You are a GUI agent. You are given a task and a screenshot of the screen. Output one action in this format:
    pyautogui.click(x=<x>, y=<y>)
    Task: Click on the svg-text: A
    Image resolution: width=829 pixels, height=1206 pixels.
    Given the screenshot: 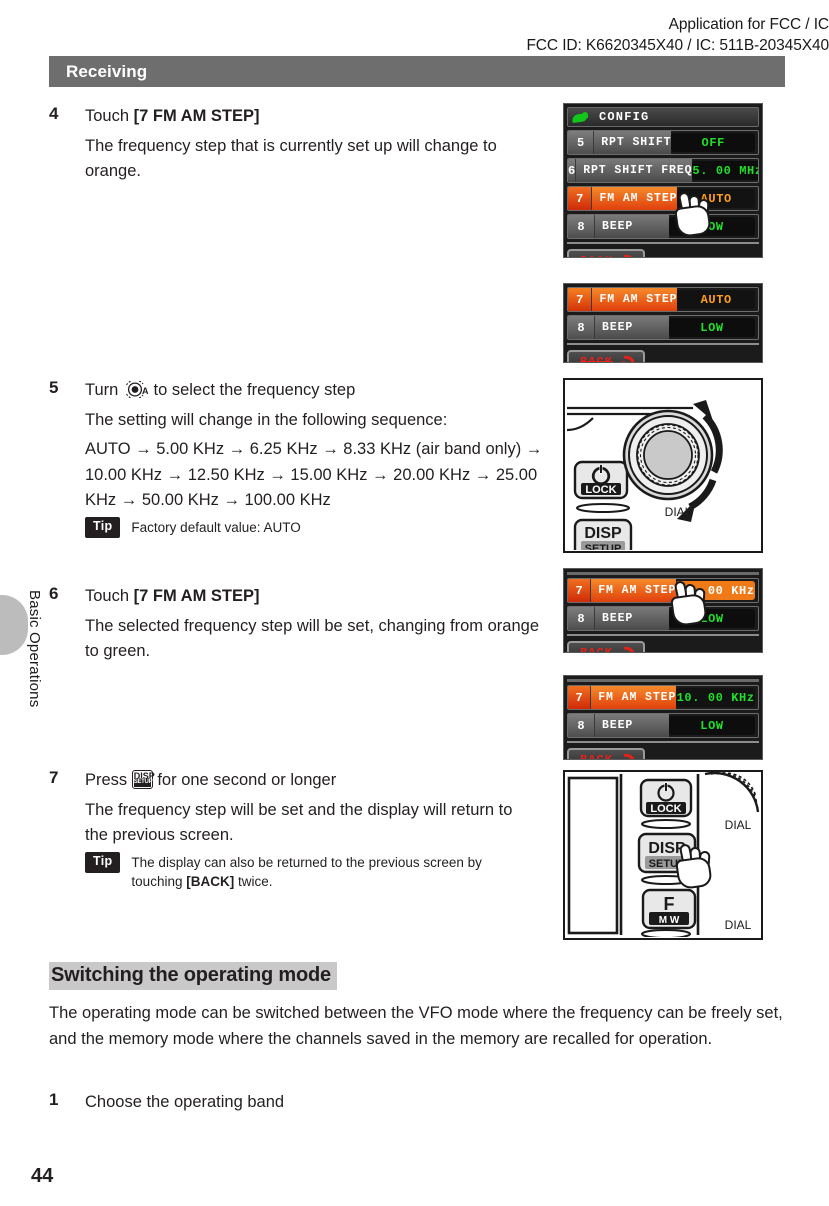 What is the action you would take?
    pyautogui.click(x=145, y=391)
    